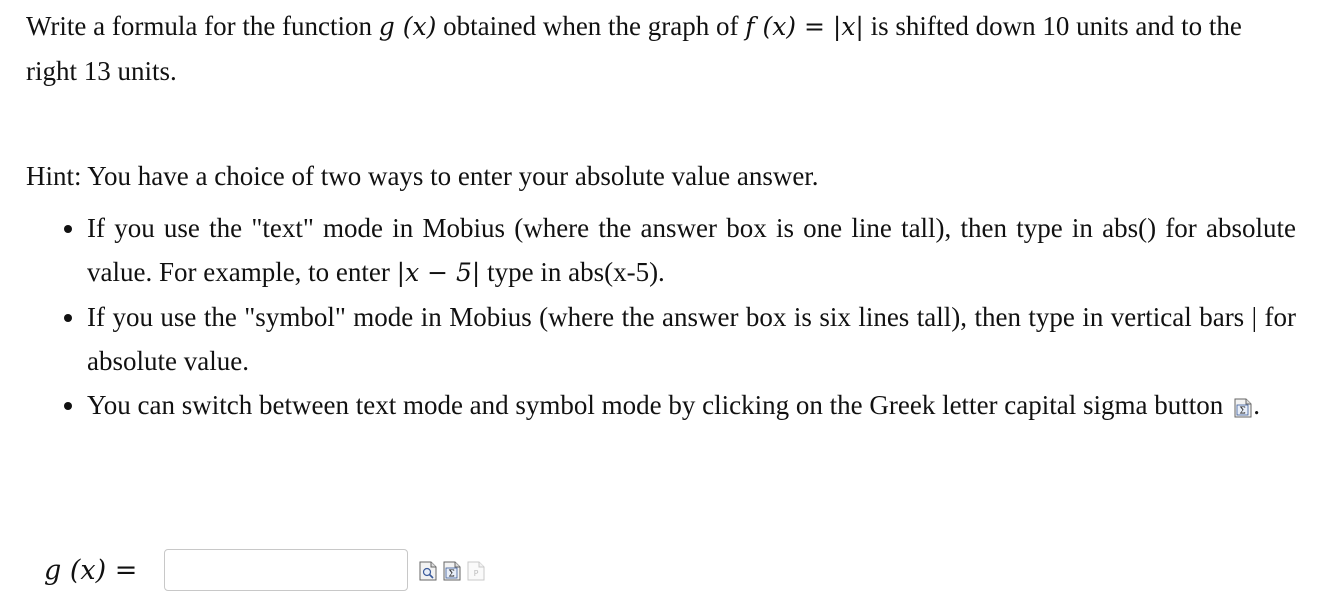 The height and width of the screenshot is (608, 1320). Describe the element at coordinates (476, 573) in the screenshot. I see `svg-text: P` at that location.